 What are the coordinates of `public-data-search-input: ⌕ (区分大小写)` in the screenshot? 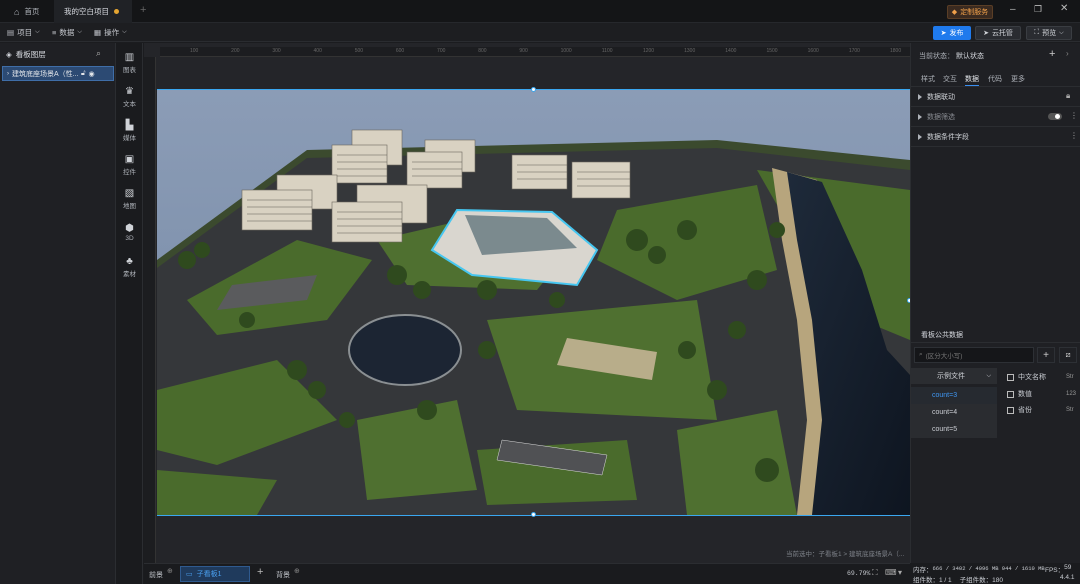 It's located at (974, 355).